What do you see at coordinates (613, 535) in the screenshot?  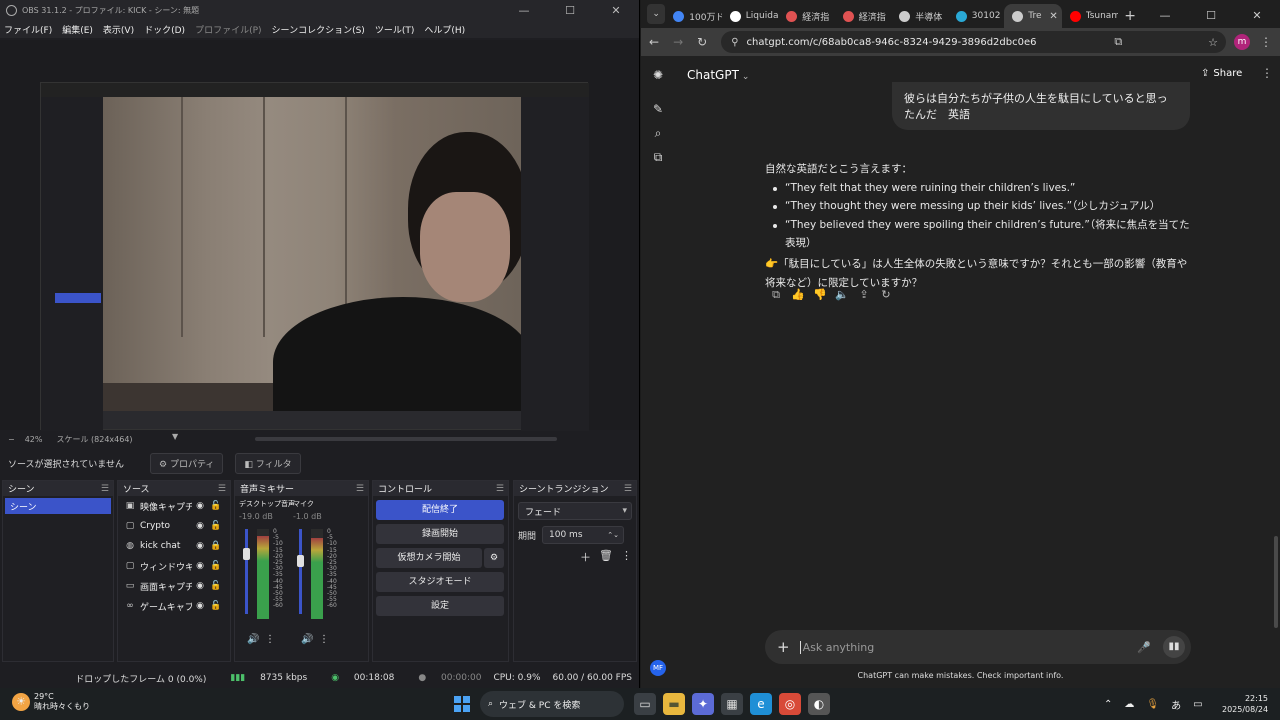 I see `spinner-icon: ⌃⌄` at bounding box center [613, 535].